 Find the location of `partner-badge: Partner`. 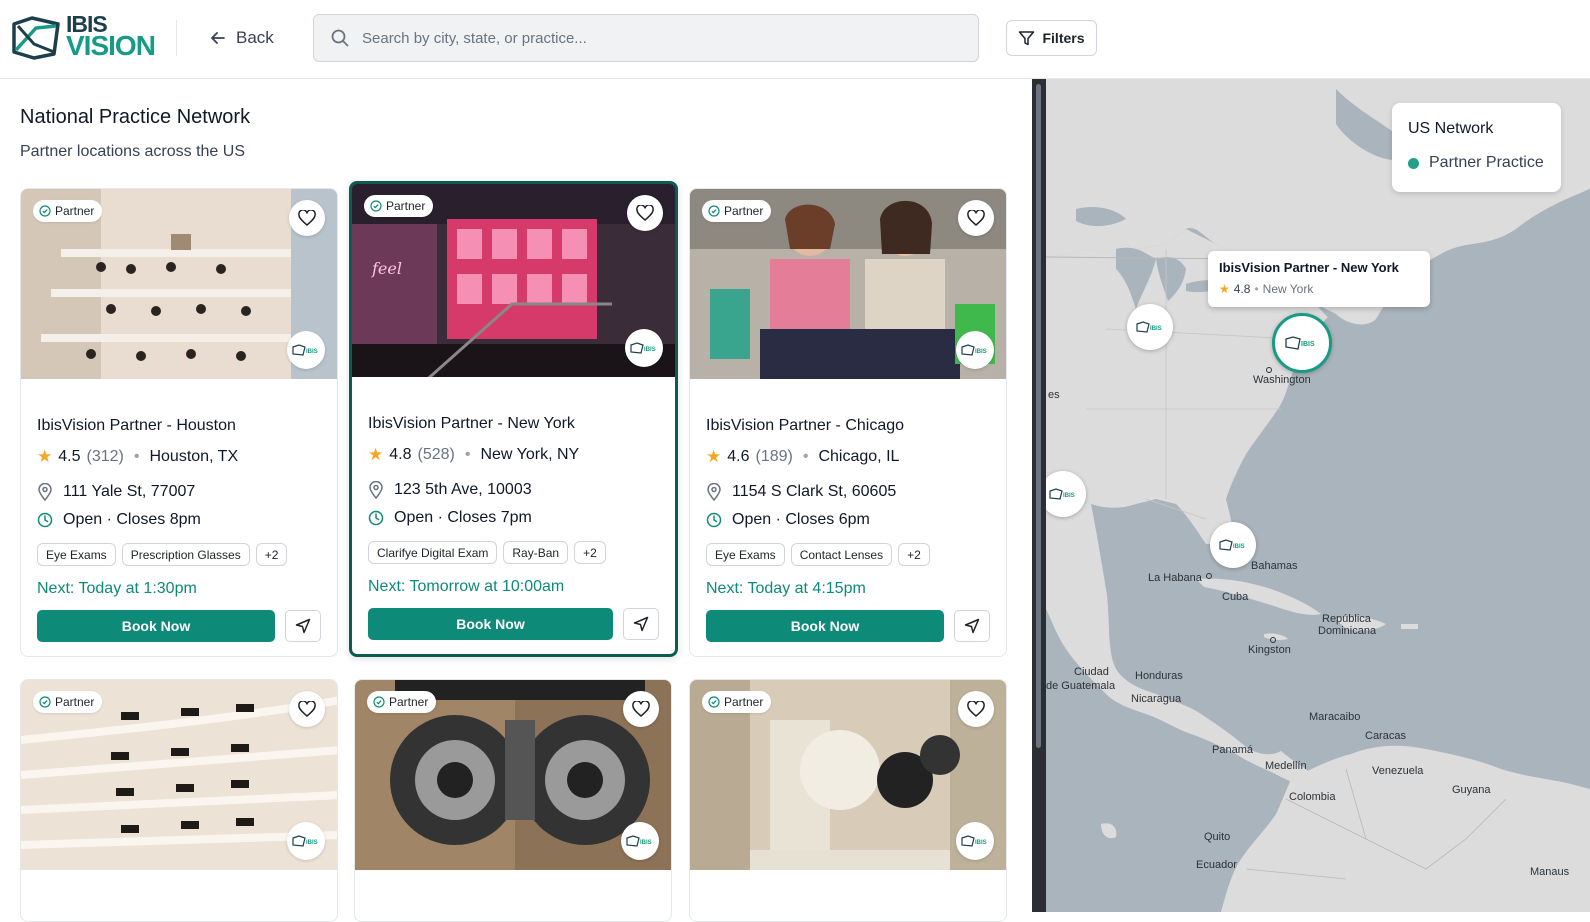

partner-badge: Partner is located at coordinates (737, 211).